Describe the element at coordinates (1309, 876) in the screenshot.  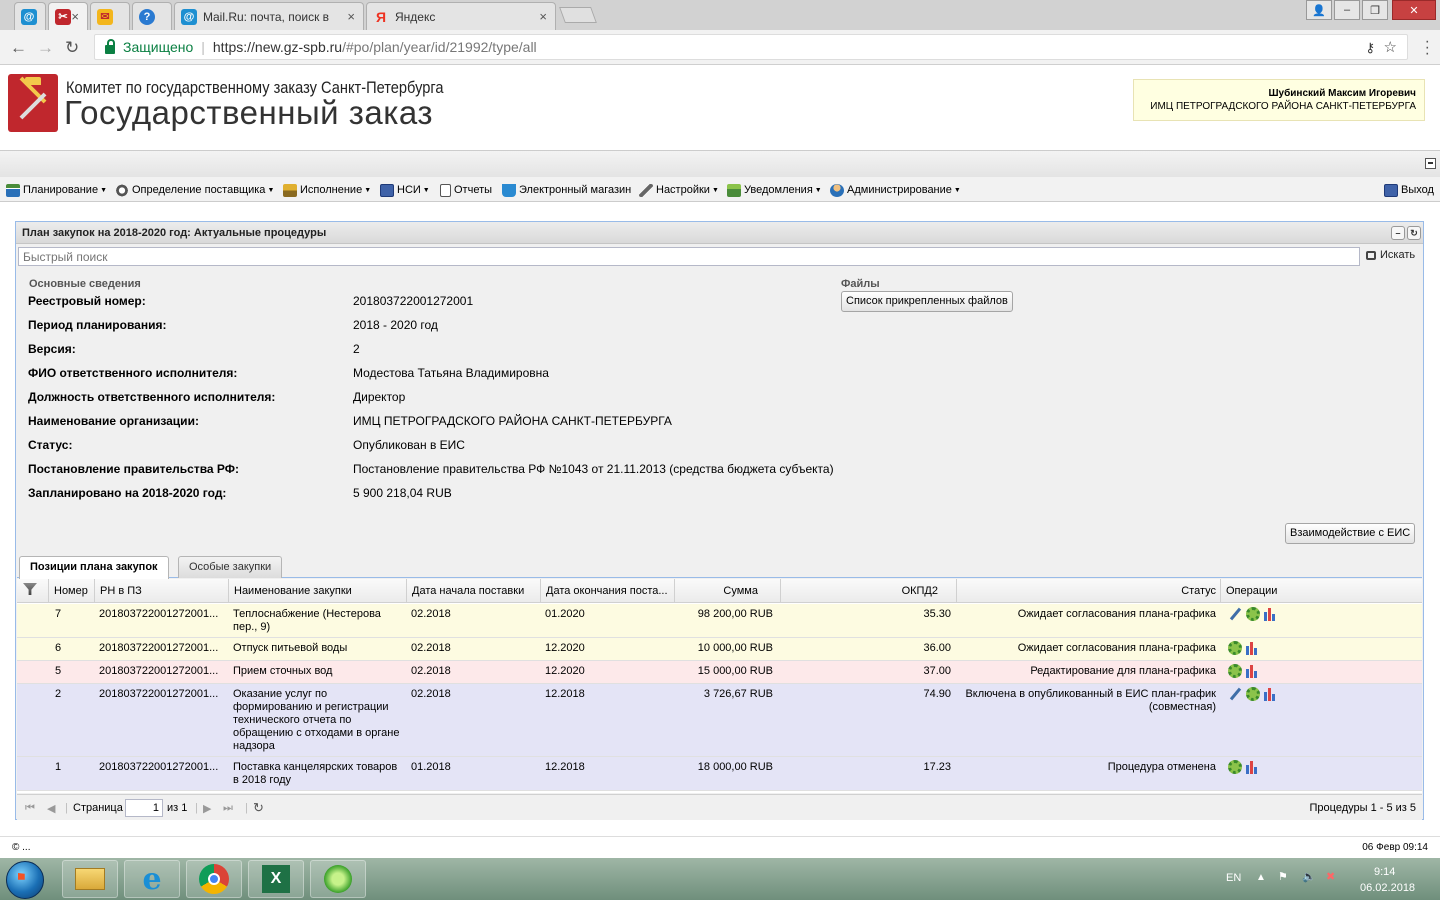
I see `volume-icon: 🔈` at that location.